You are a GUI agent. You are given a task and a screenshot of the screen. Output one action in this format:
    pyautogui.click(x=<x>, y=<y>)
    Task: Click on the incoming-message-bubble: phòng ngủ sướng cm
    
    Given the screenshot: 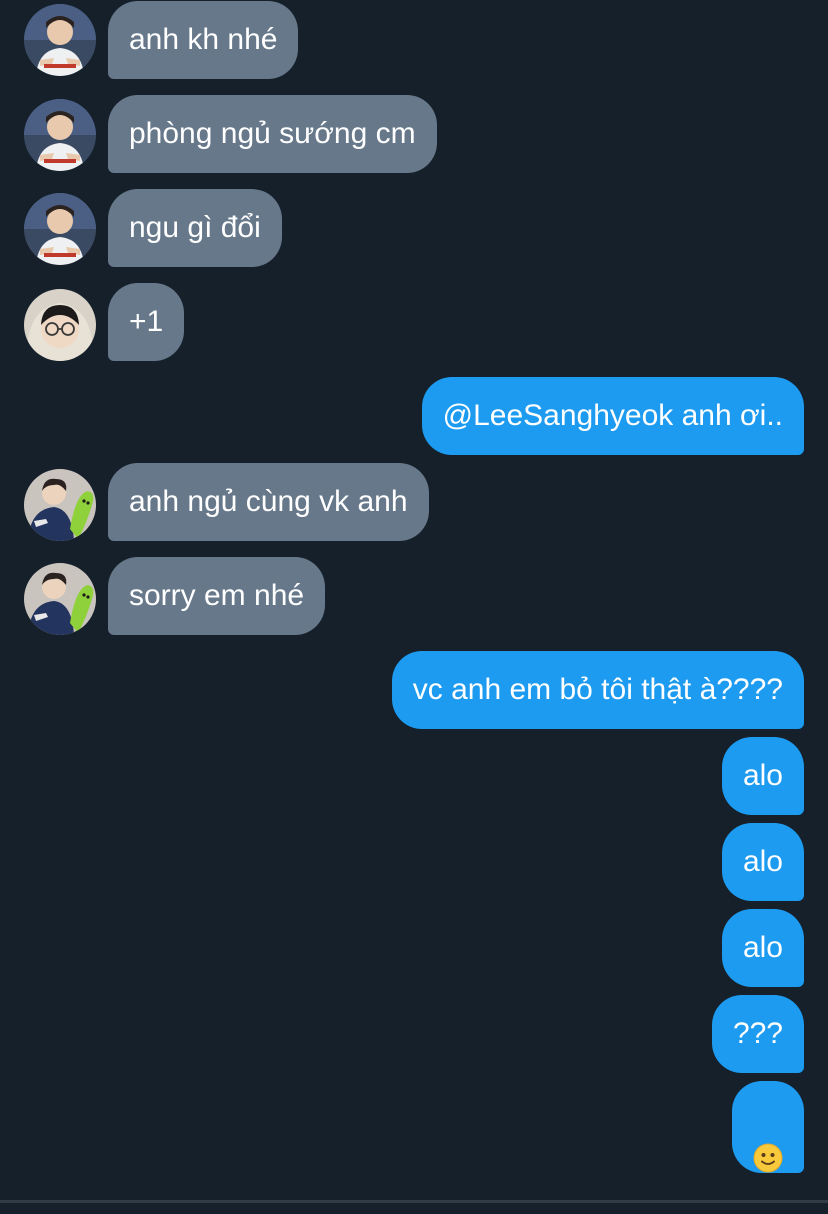 What is the action you would take?
    pyautogui.click(x=272, y=134)
    